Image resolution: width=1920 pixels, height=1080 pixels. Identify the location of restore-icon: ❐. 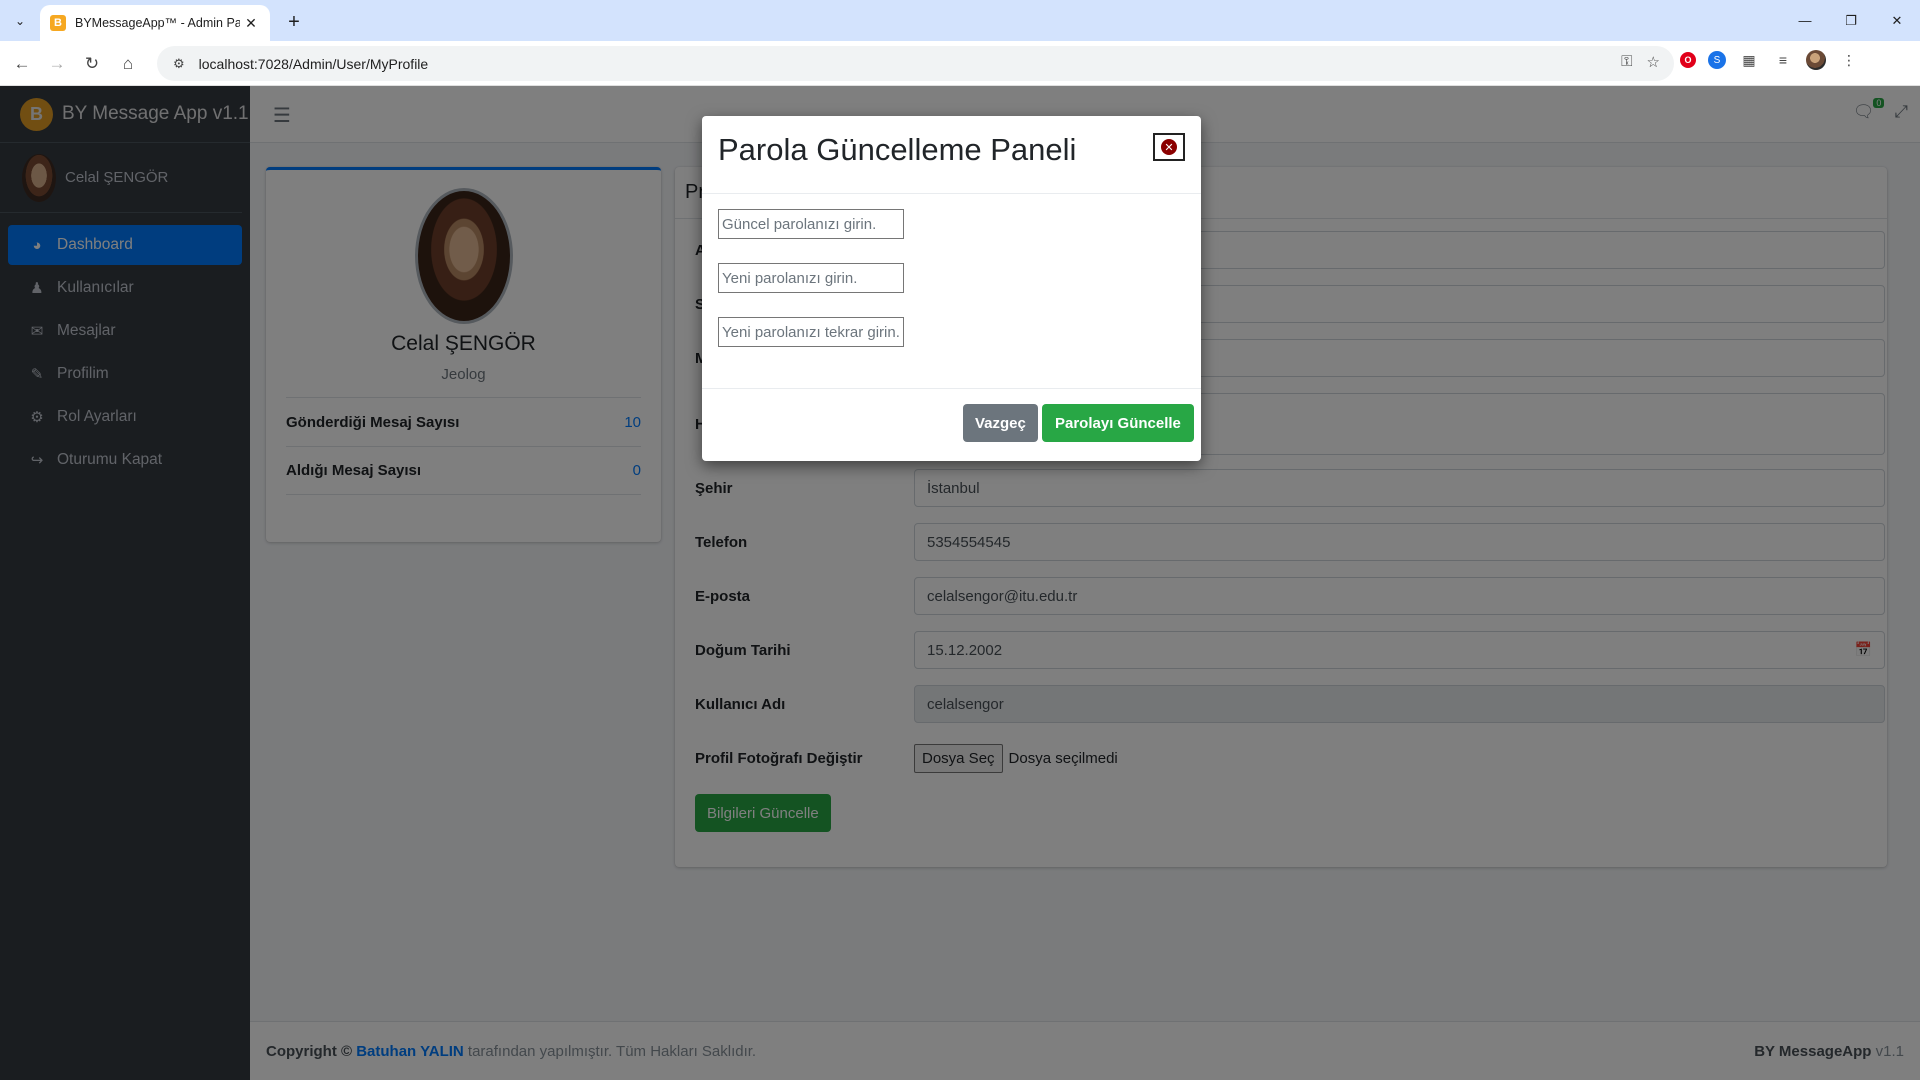
(1851, 20).